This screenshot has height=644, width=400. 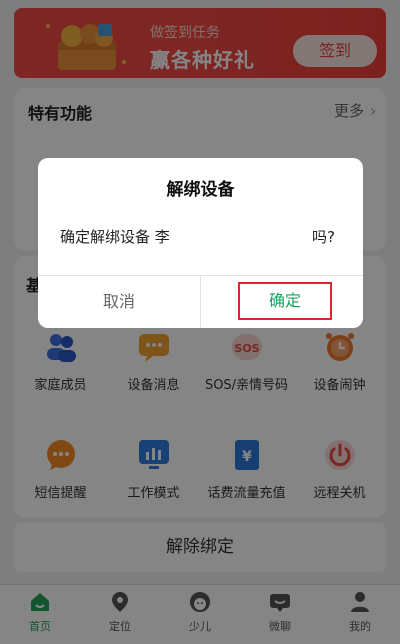 What do you see at coordinates (285, 301) in the screenshot?
I see `confirm-button: 确定` at bounding box center [285, 301].